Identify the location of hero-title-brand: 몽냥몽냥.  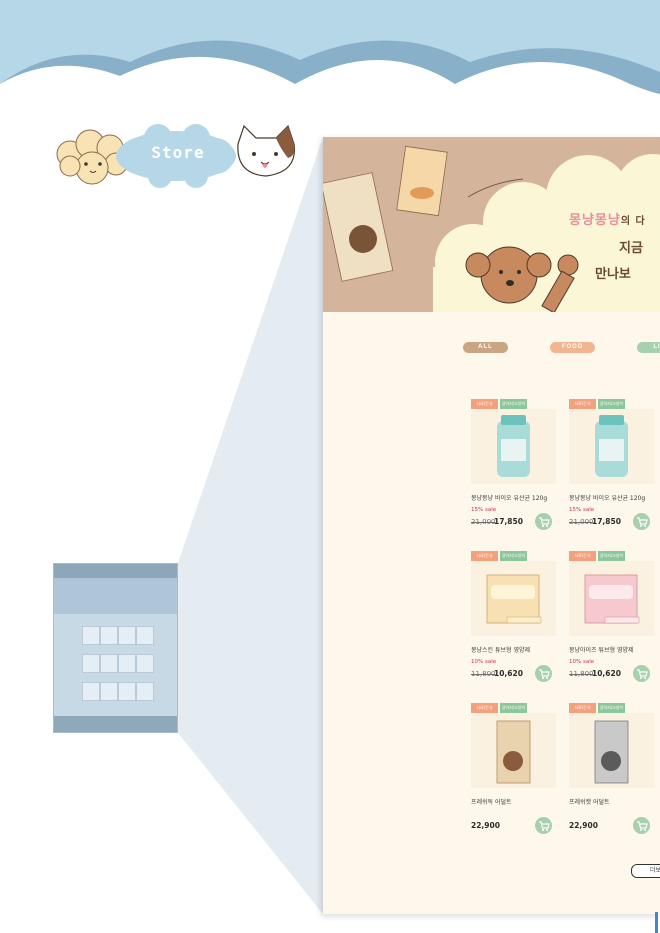
(595, 220).